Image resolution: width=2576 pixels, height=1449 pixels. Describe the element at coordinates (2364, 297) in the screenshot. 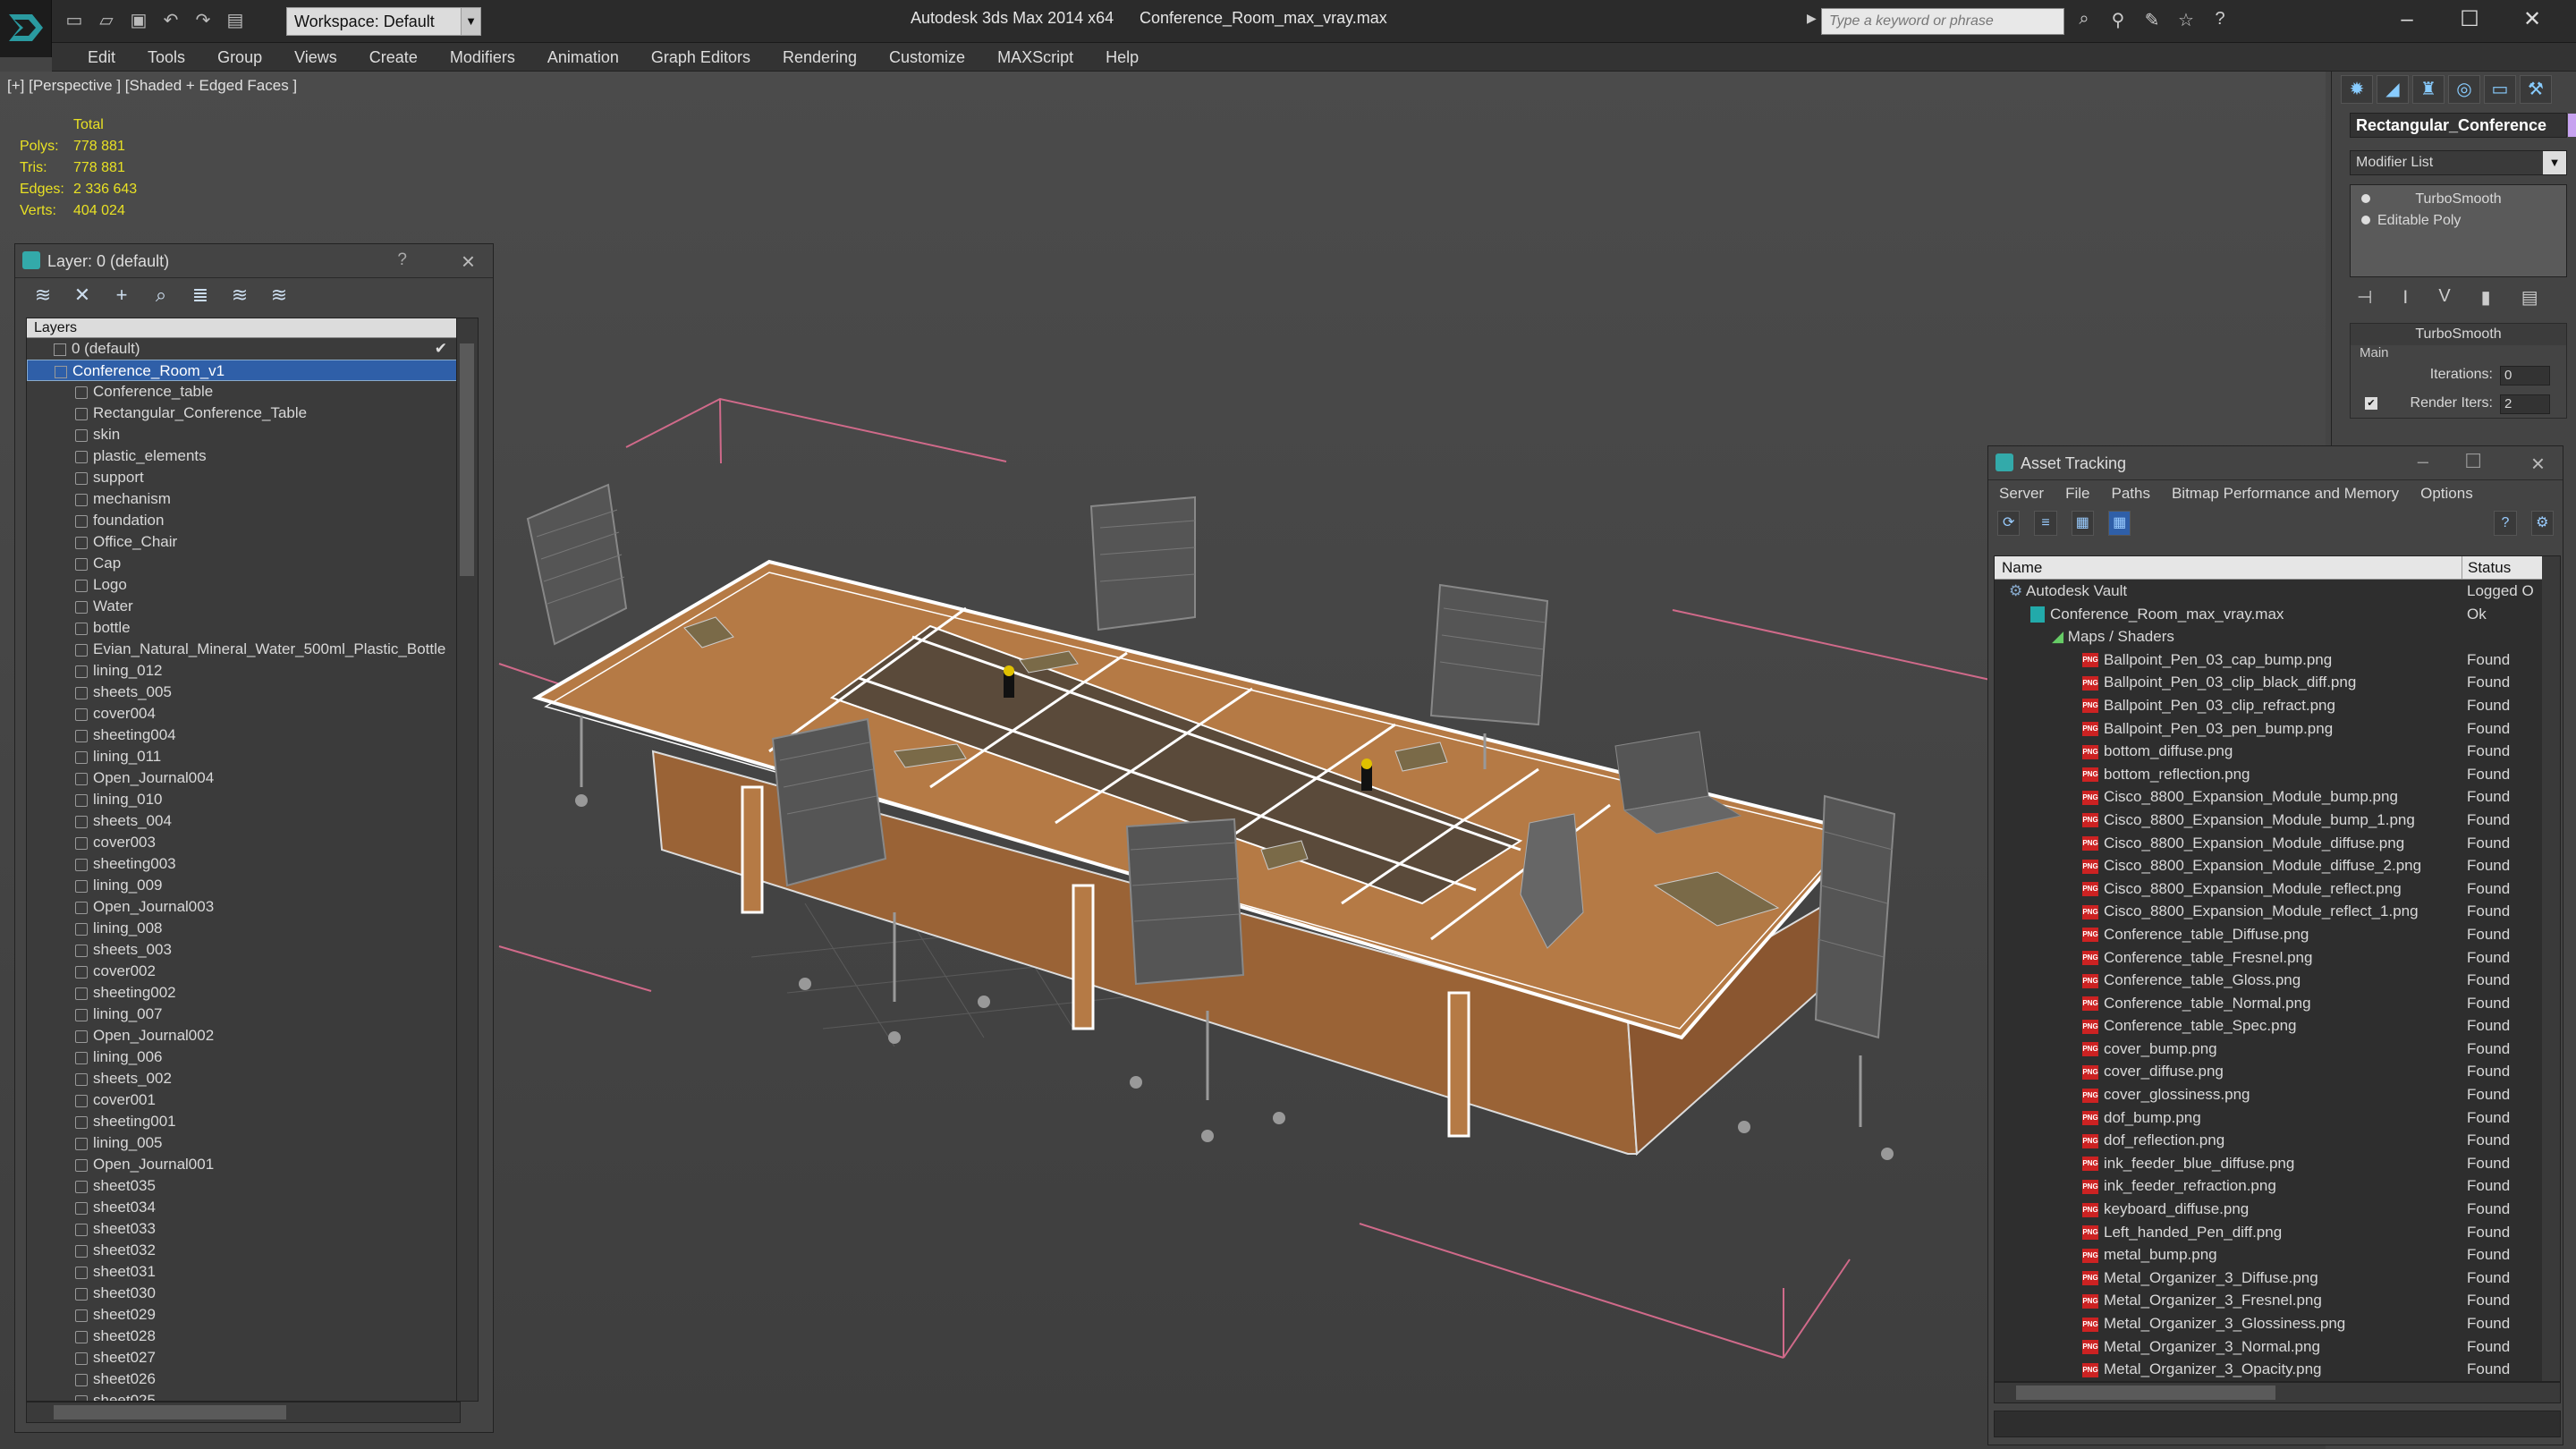

I see `pin-stack-icon: ⊣` at that location.